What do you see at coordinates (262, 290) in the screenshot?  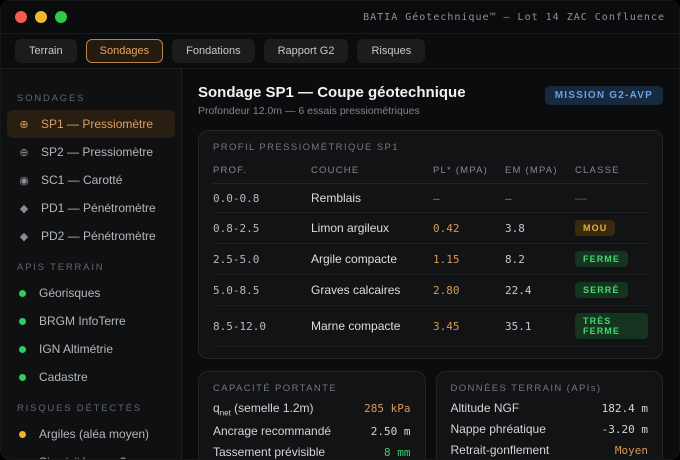 I see `cell-prof: 5.0-8.5` at bounding box center [262, 290].